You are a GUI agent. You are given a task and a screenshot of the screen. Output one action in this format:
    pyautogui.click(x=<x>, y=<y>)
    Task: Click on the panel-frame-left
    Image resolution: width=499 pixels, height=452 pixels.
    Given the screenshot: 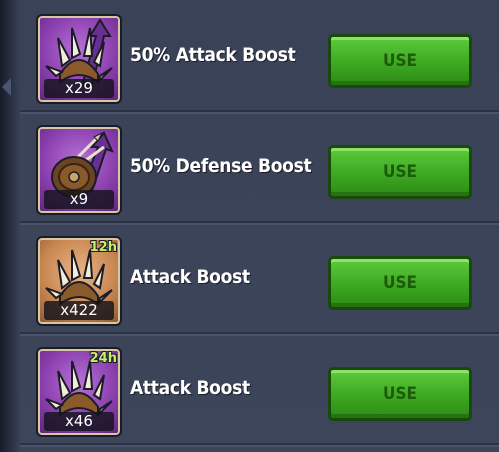 What is the action you would take?
    pyautogui.click(x=10, y=226)
    